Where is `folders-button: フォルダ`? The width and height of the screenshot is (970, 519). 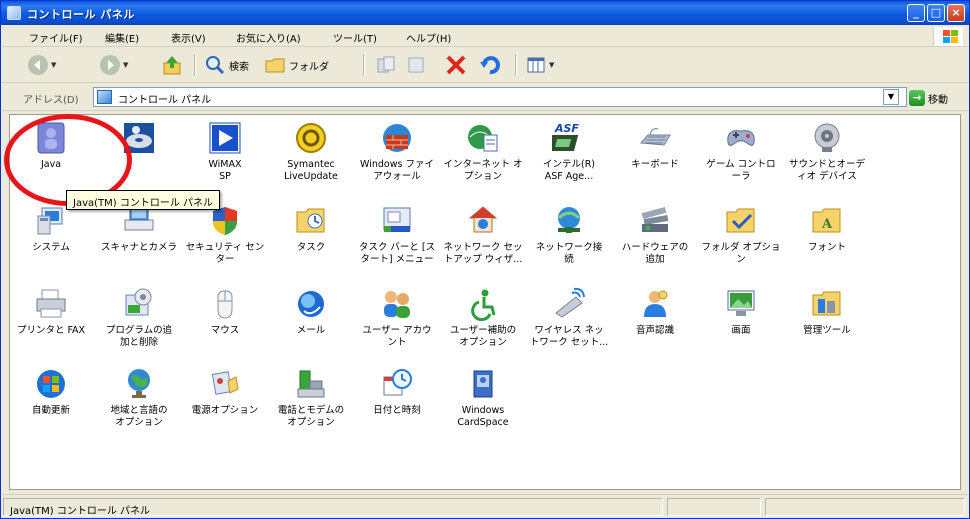
folders-button: フォルダ is located at coordinates (296, 65).